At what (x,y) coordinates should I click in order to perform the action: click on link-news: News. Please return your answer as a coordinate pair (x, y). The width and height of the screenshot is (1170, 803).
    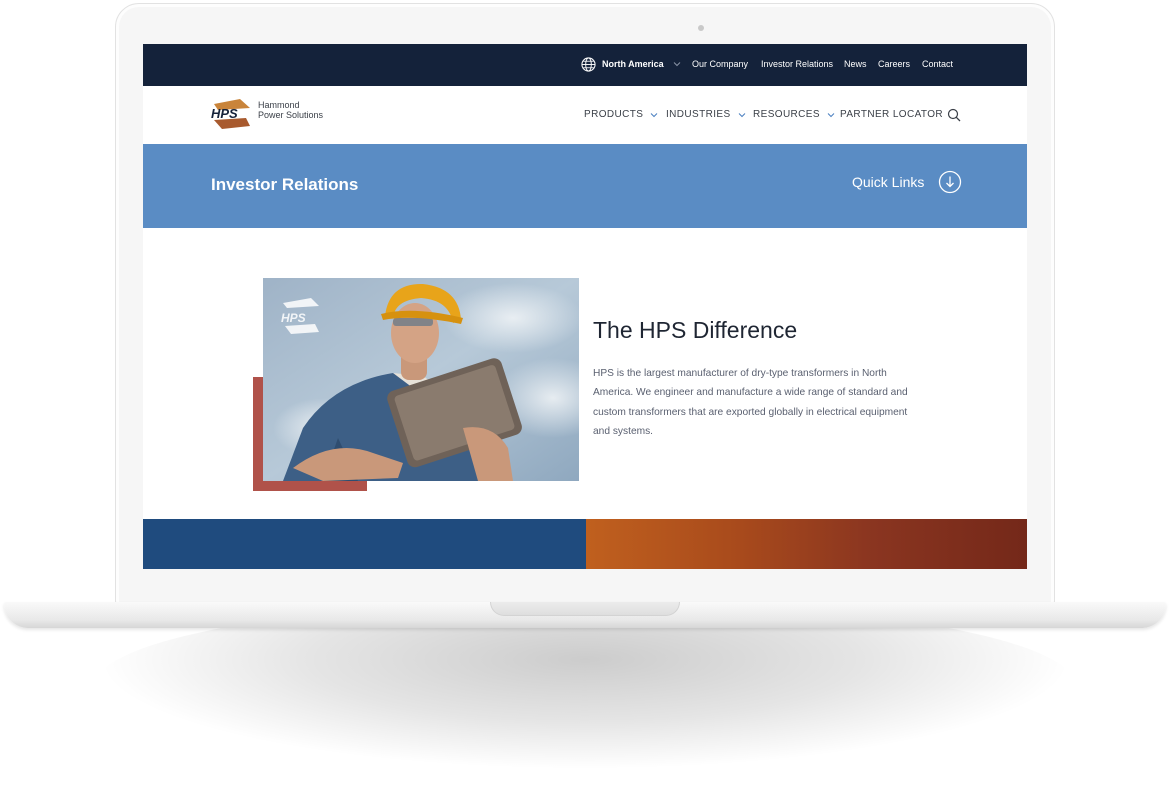
    Looking at the image, I should click on (855, 64).